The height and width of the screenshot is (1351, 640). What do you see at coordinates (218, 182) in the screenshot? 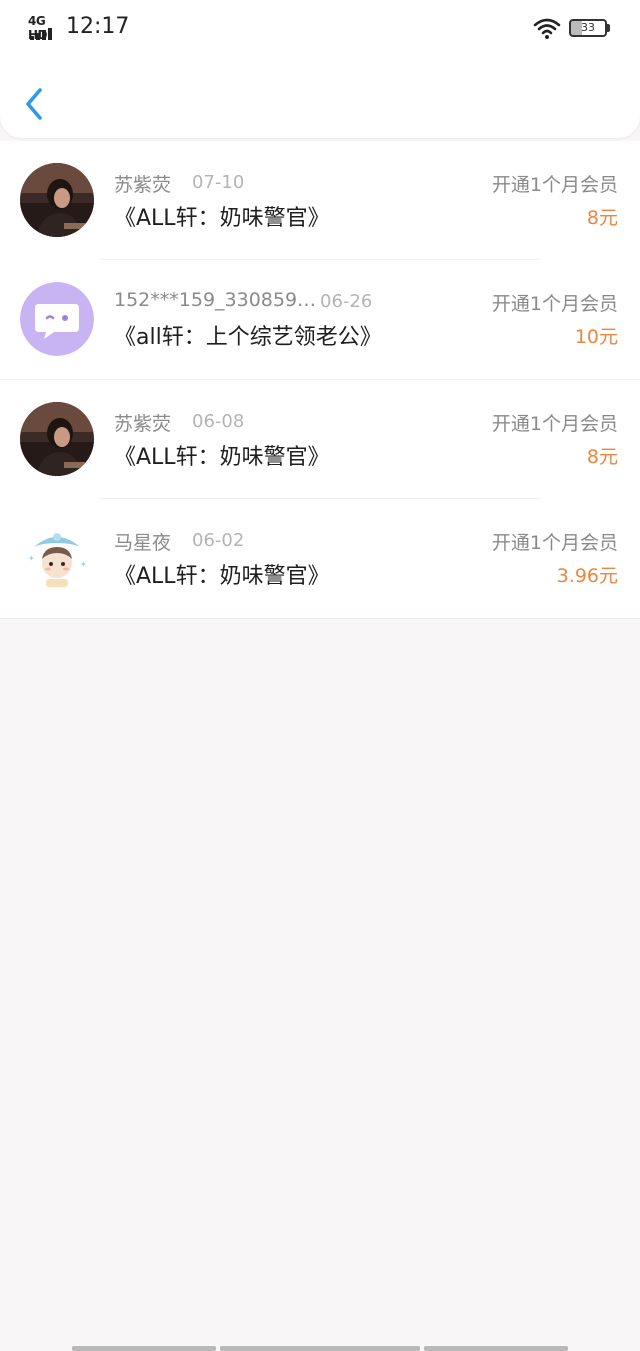
I see `record-date: 07-10` at bounding box center [218, 182].